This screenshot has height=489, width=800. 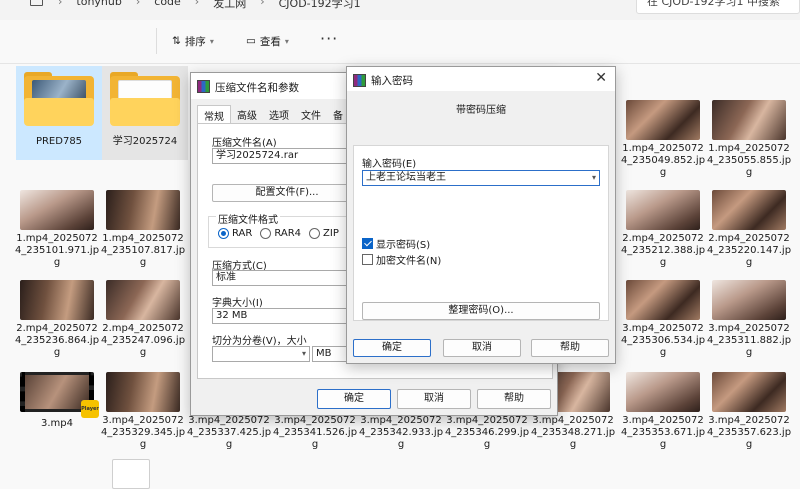 What do you see at coordinates (229, 432) in the screenshot?
I see `file-name: 3.mp4_20250724_235337.425.jpg` at bounding box center [229, 432].